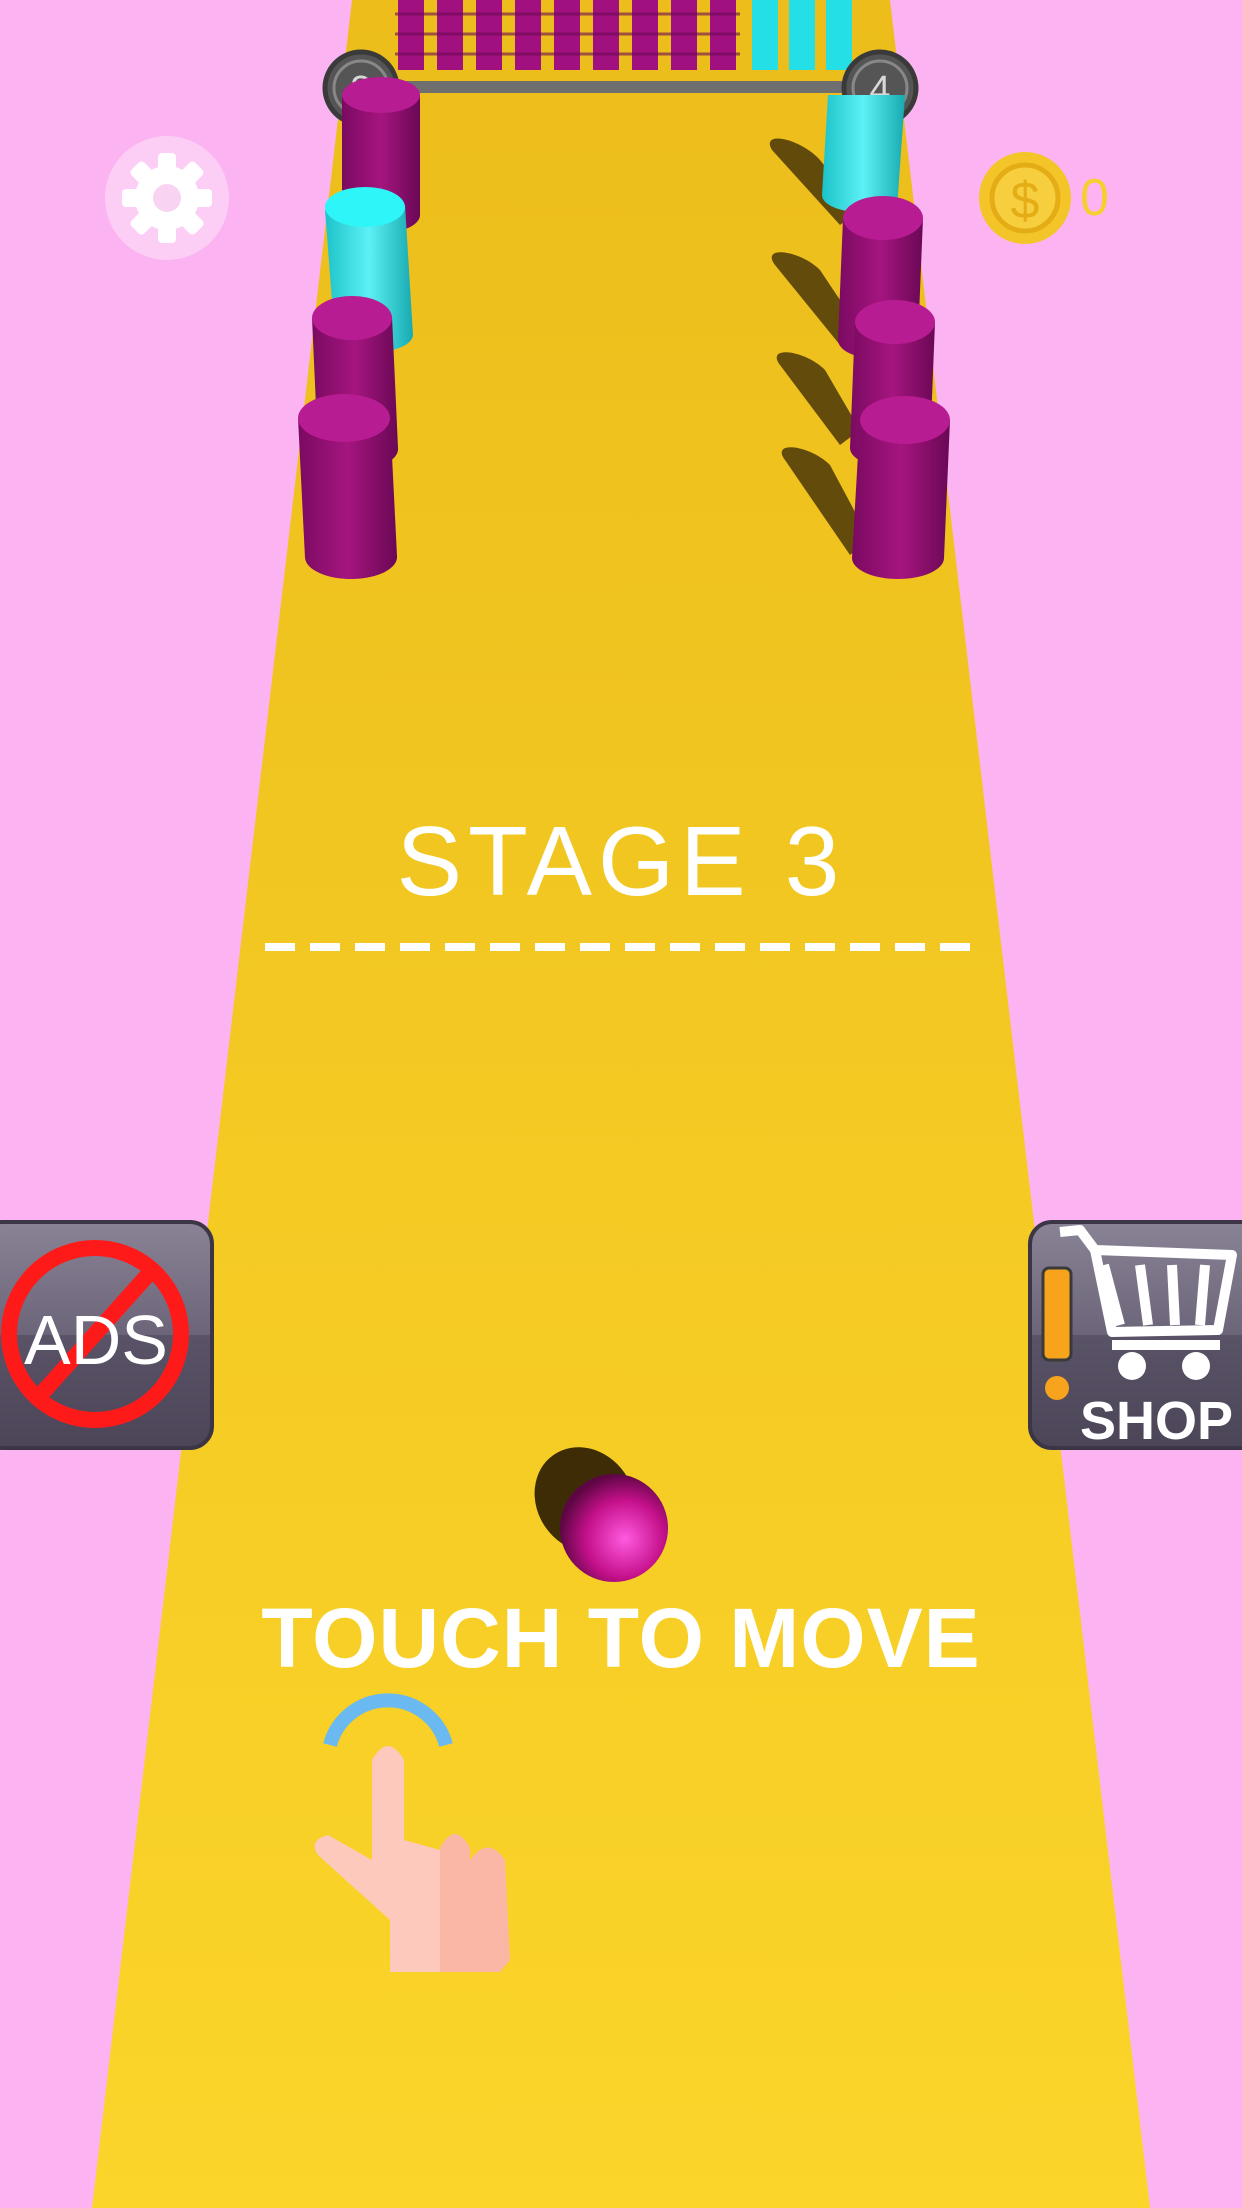  I want to click on touch-to-move-instruction: TOUCH TO MOVE, so click(621, 1638).